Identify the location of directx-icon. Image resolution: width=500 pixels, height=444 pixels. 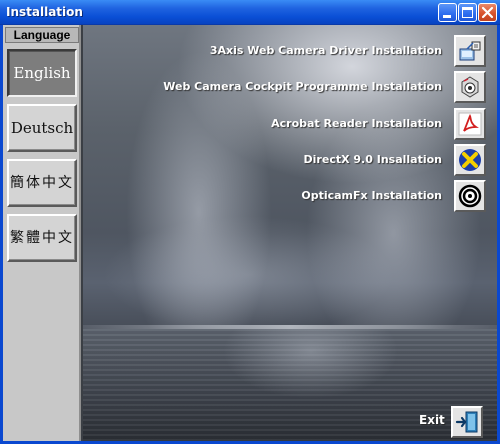
(470, 160).